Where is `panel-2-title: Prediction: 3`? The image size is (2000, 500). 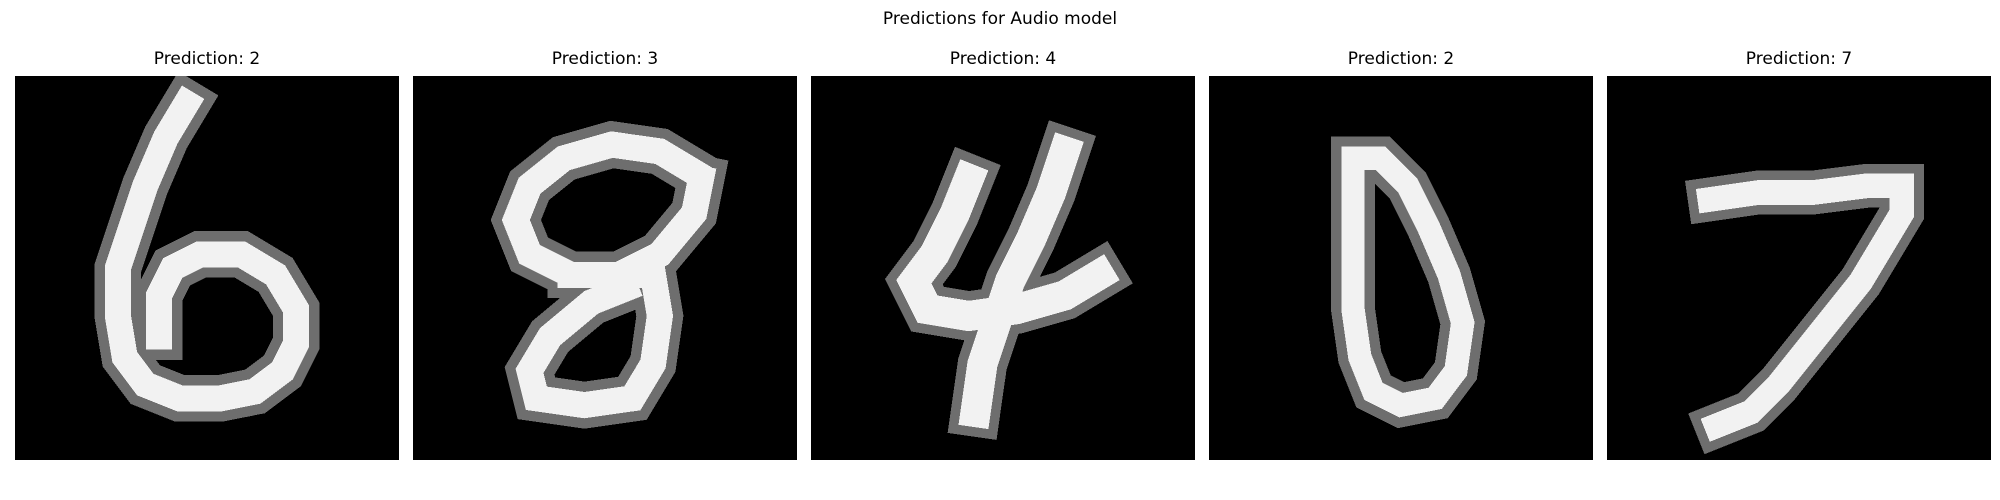
panel-2-title: Prediction: 3 is located at coordinates (605, 59).